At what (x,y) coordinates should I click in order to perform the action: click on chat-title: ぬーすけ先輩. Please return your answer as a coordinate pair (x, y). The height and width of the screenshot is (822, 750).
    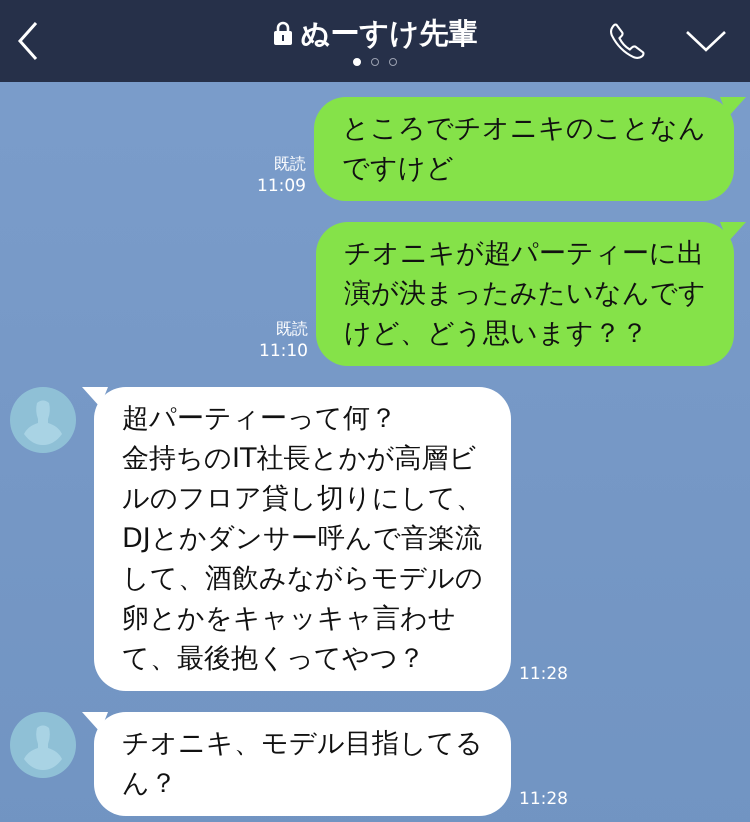
    Looking at the image, I should click on (389, 33).